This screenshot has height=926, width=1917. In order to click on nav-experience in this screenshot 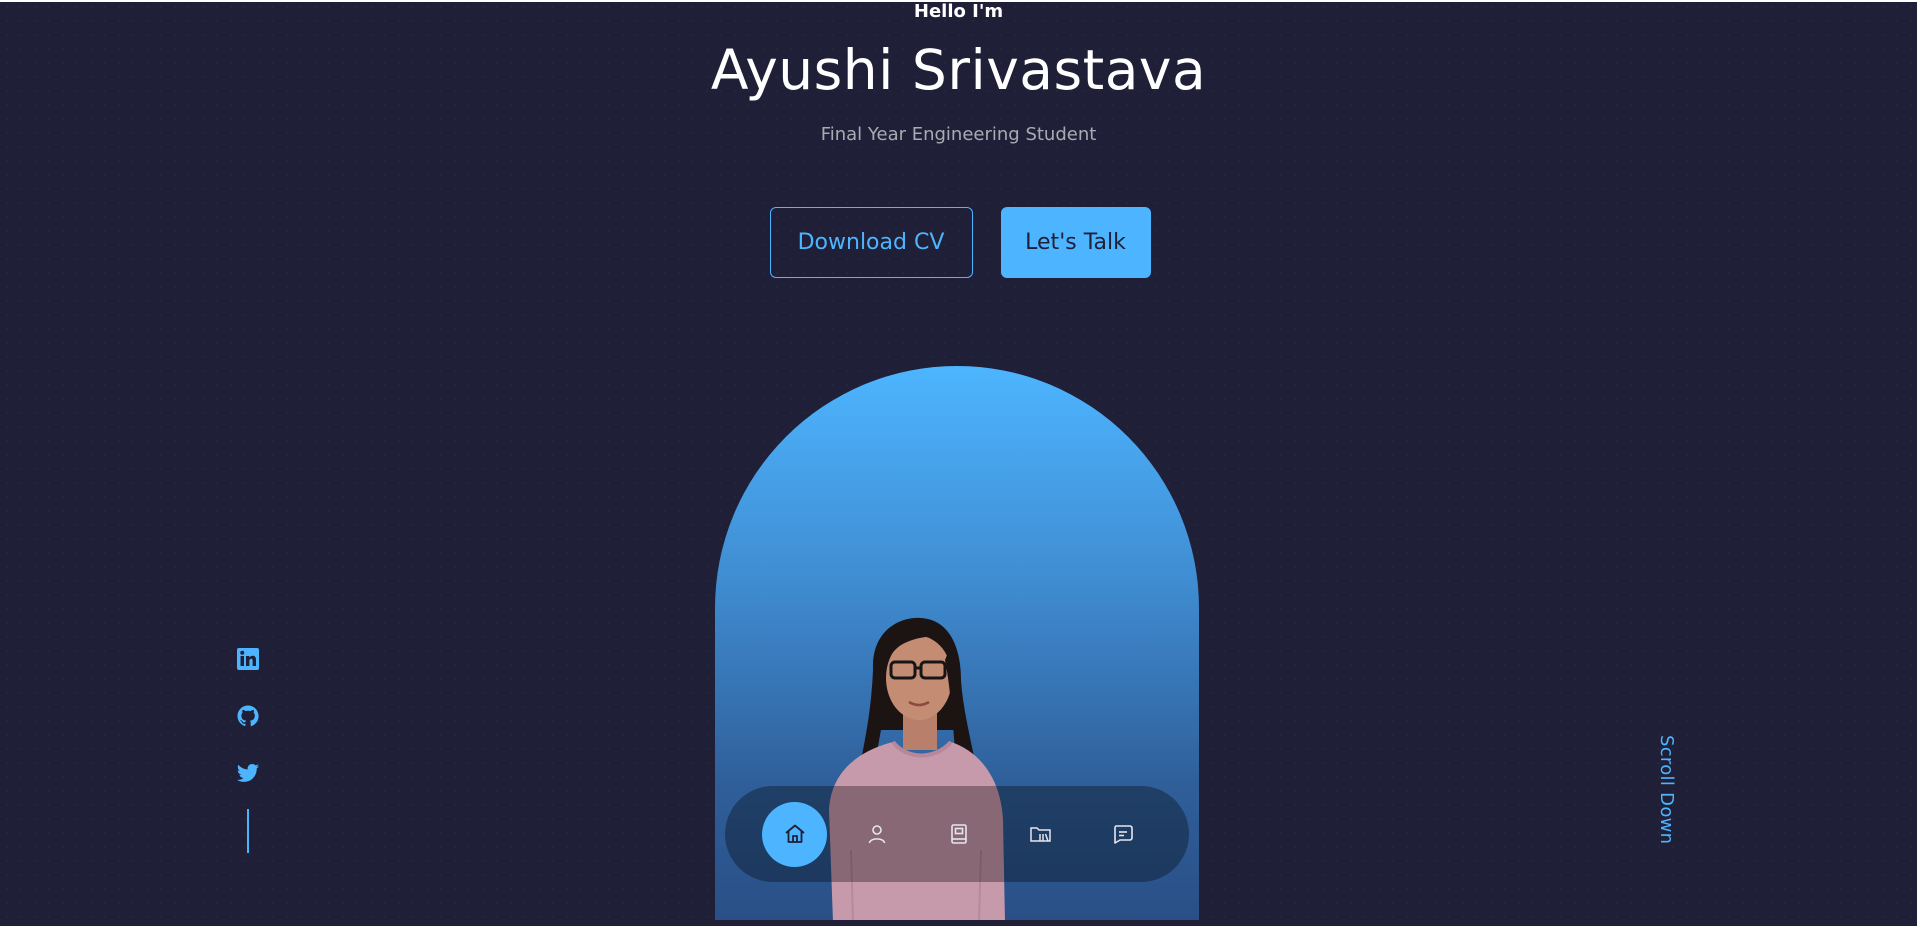, I will do `click(958, 834)`.